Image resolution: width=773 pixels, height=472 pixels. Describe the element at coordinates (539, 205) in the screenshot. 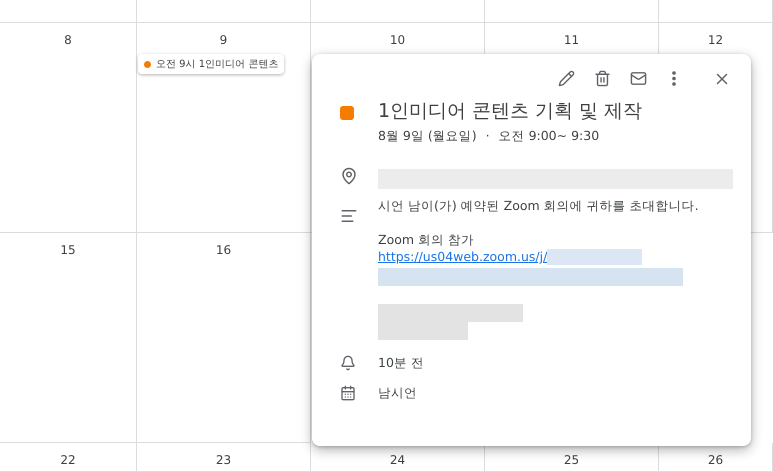

I see `description-text: 시언 남이(가) 예약된 Zoom 회의에 귀하를 초대합니다.` at that location.